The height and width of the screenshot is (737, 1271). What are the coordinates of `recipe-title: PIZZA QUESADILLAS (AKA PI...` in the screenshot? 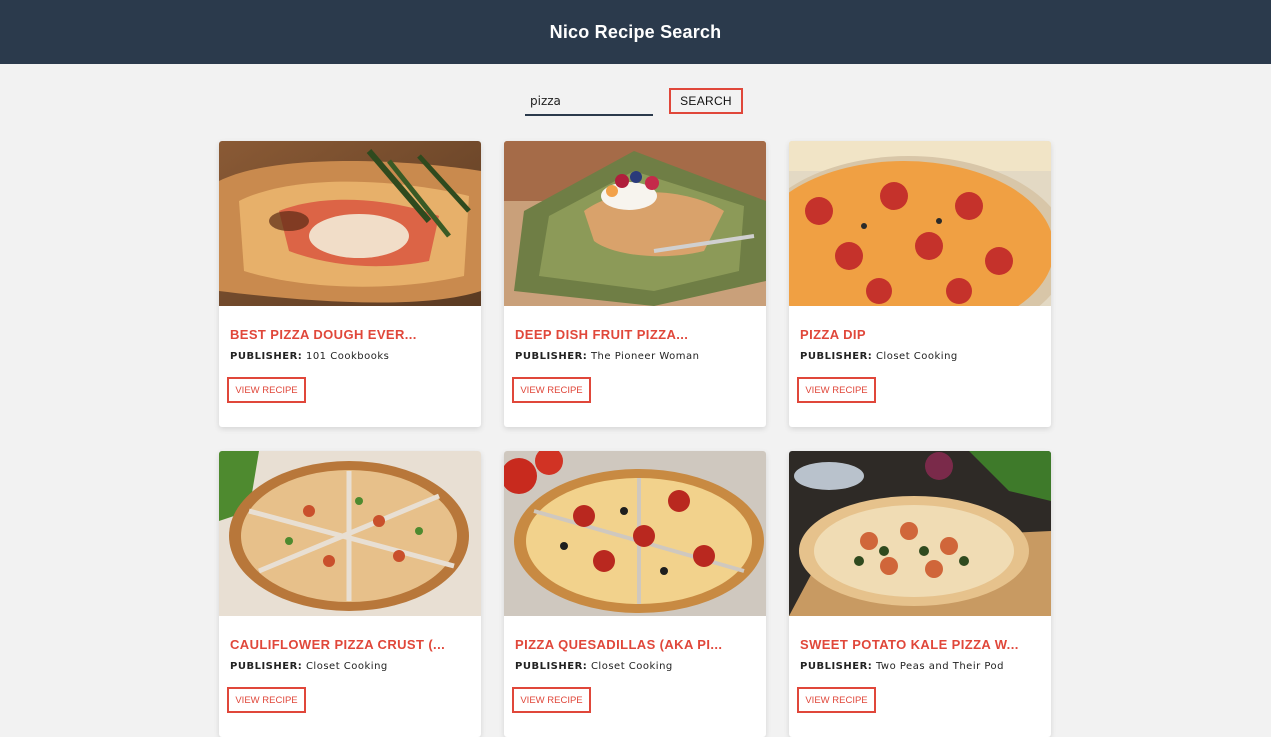 It's located at (618, 644).